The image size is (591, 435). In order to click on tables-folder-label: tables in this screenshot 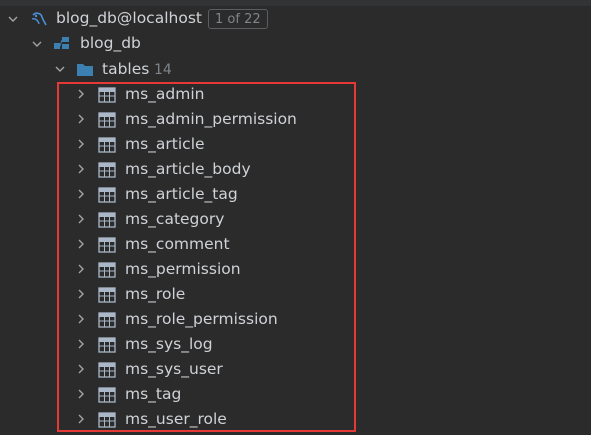, I will do `click(126, 69)`.